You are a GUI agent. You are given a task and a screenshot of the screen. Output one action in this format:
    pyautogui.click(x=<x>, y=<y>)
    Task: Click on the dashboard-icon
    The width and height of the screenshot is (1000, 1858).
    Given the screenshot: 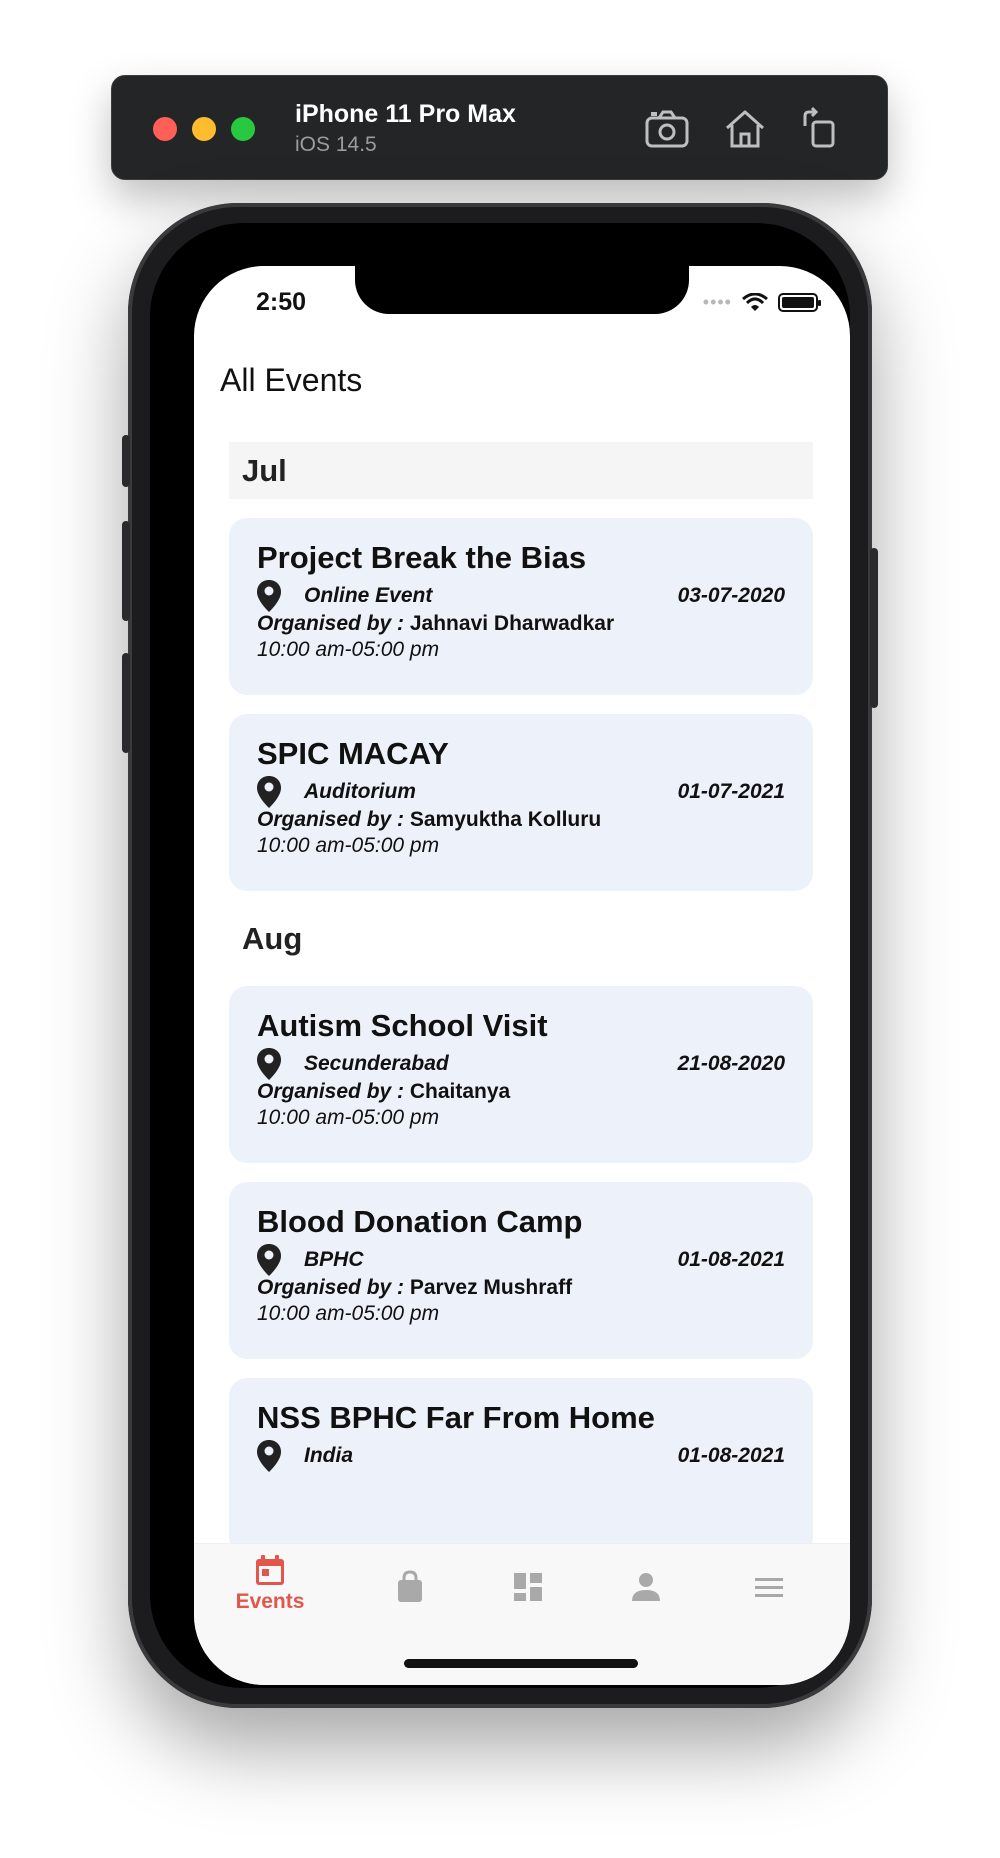 What is the action you would take?
    pyautogui.click(x=528, y=1587)
    